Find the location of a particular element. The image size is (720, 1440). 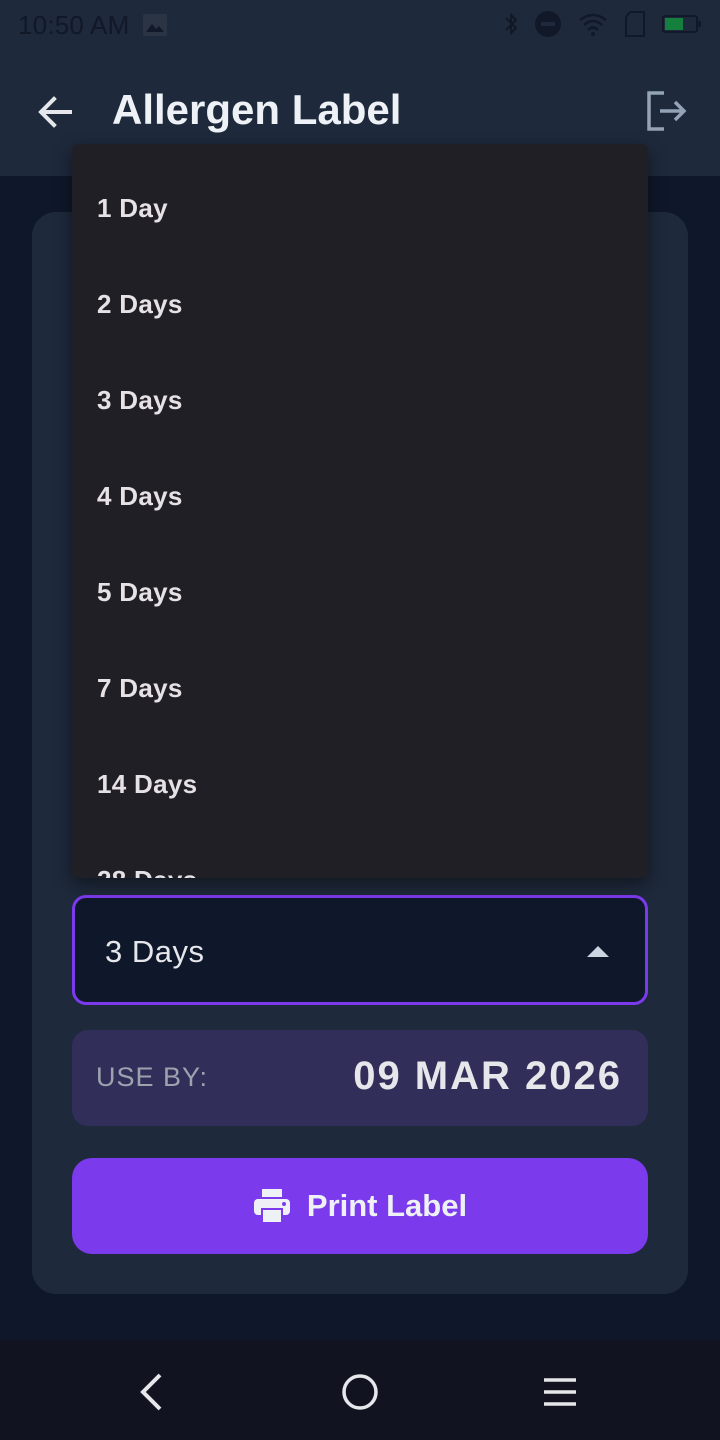

print-label-button: Print Label is located at coordinates (360, 1206).